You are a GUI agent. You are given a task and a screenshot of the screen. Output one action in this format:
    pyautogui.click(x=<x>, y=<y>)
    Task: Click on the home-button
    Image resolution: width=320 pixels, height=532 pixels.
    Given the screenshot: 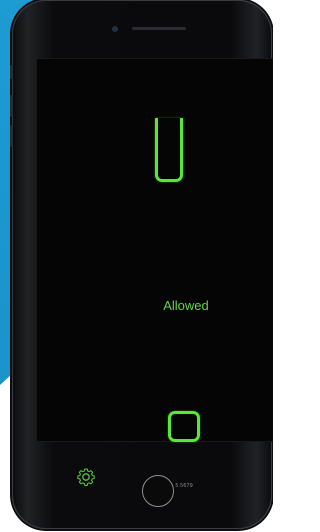 What is the action you would take?
    pyautogui.click(x=158, y=491)
    